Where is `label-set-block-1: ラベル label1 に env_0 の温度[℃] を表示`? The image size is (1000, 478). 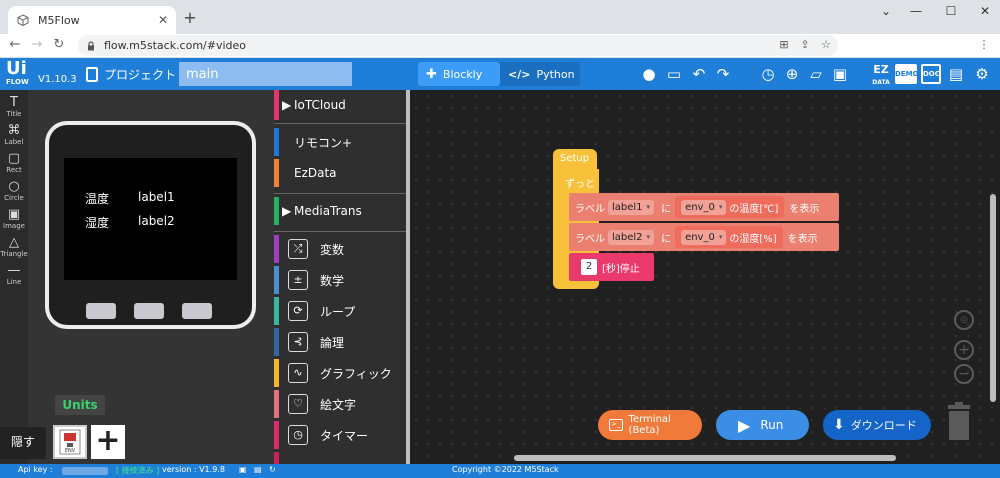
label-set-block-1: ラベル label1 に env_0 の温度[℃] を表示 is located at coordinates (704, 207).